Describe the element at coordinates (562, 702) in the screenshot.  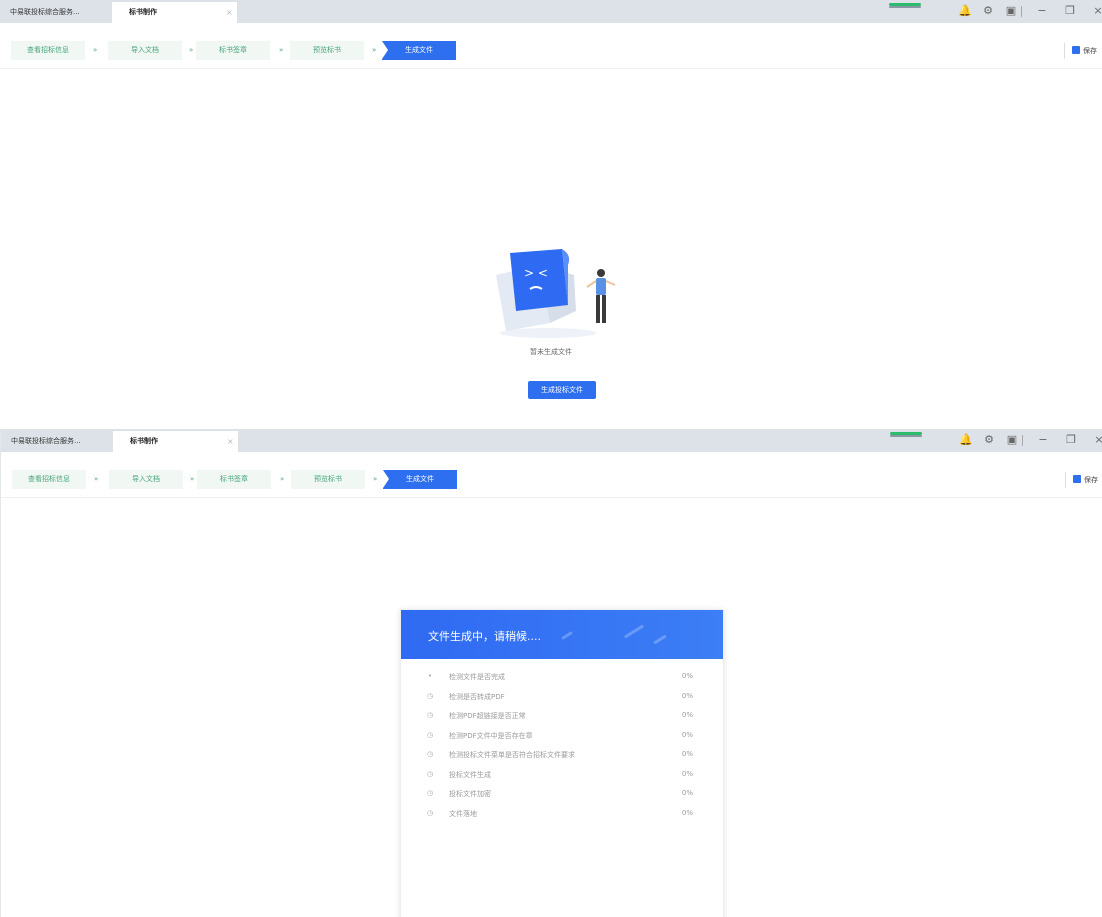
I see `check-item: ◷ 检测是否转成PDF 0%` at that location.